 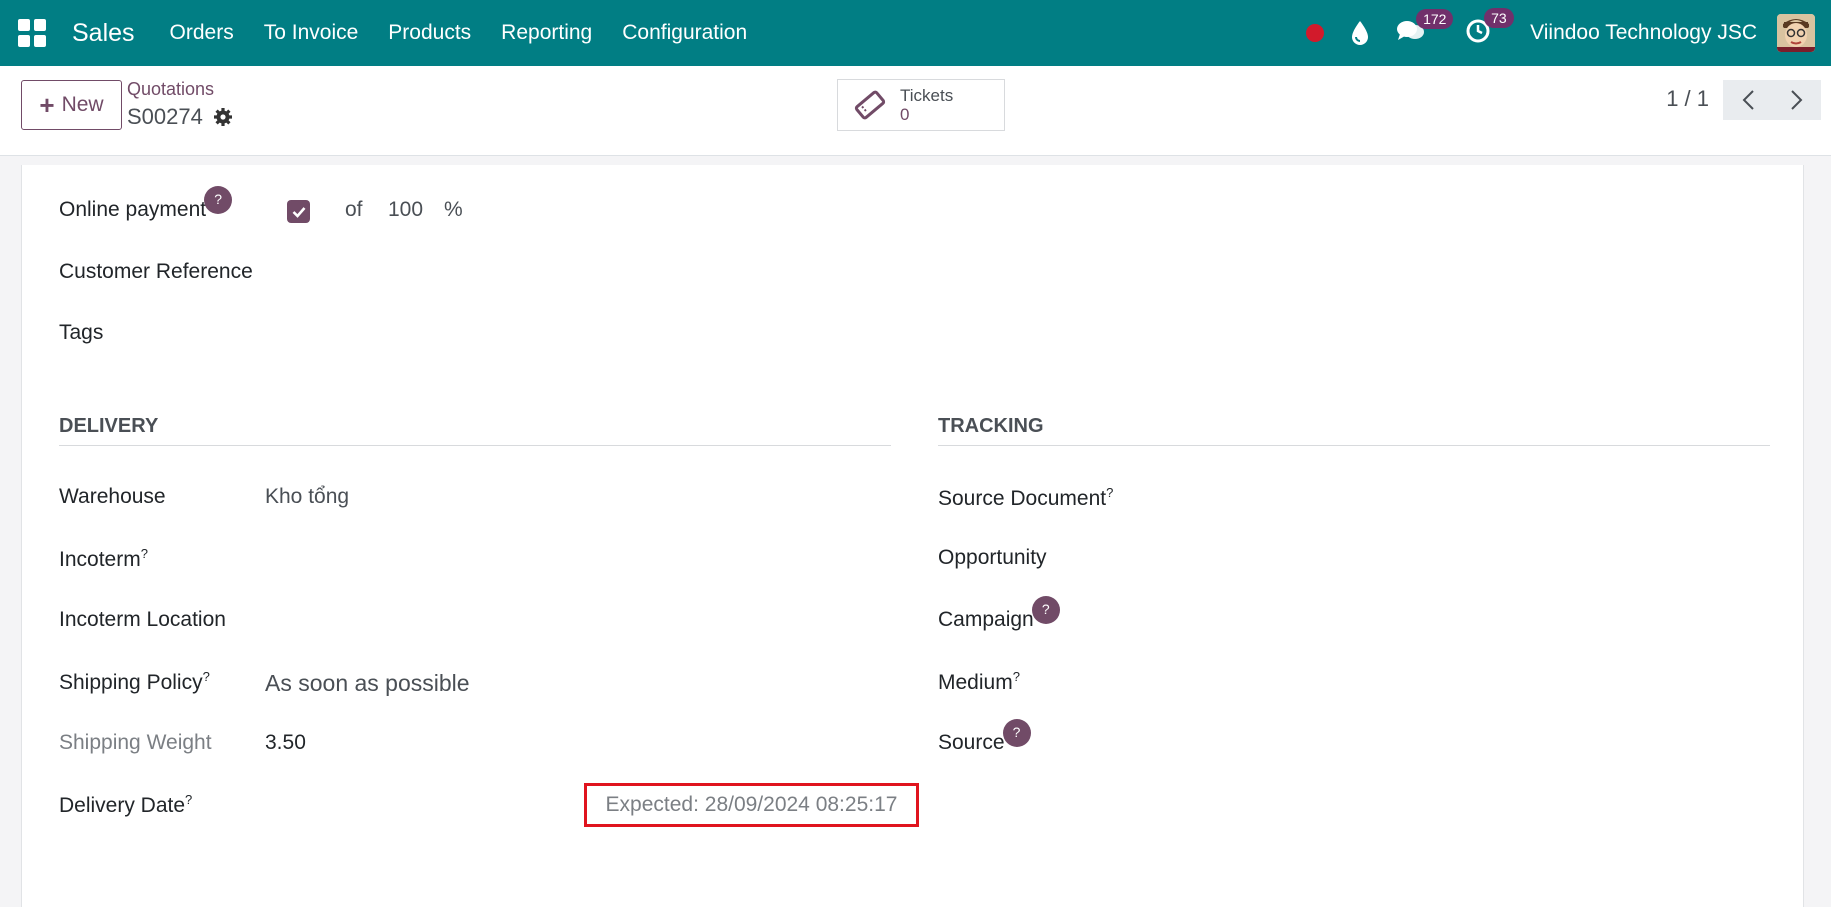 I want to click on pager-next-button, so click(x=1796, y=100).